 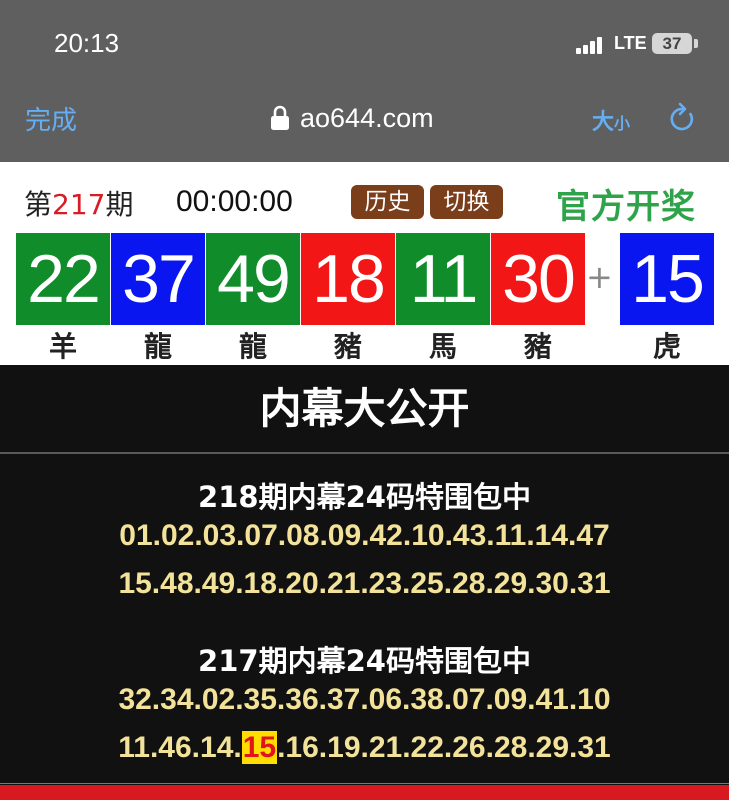 I want to click on browser-nav-bar: 完成 ao644.com 大小, so click(x=364, y=121).